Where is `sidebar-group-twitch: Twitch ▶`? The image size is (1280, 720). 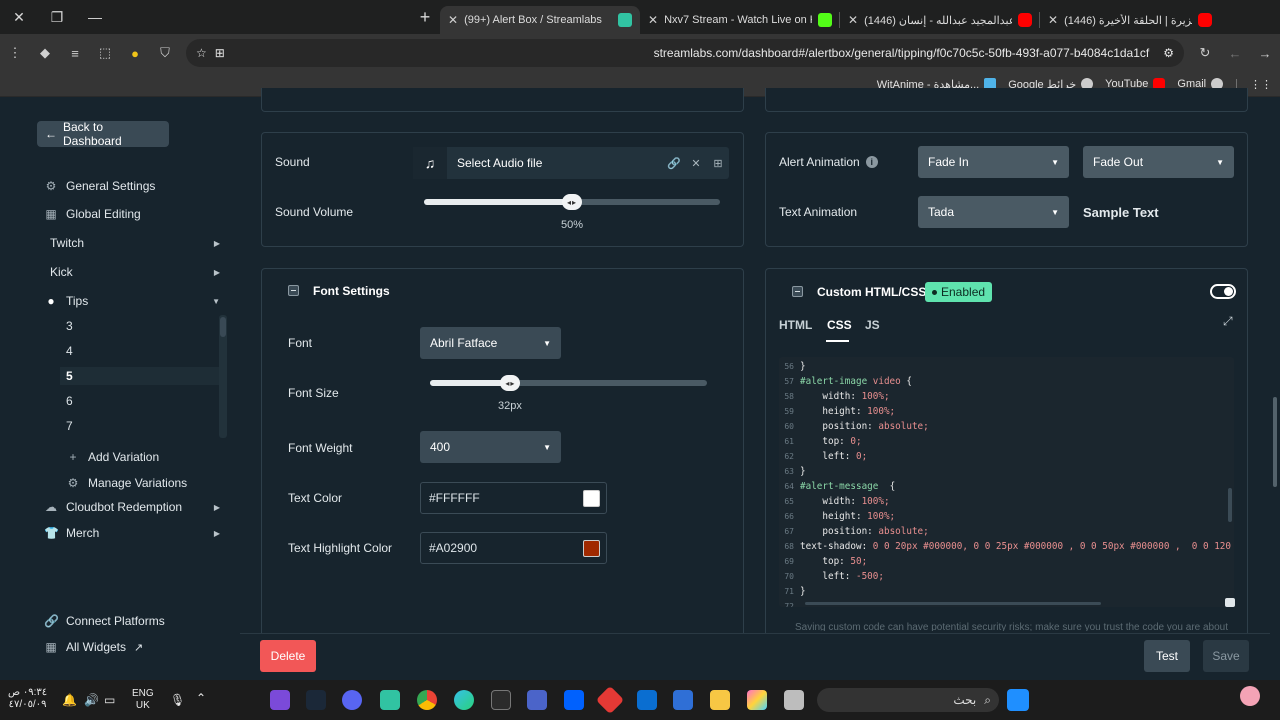
sidebar-group-twitch: Twitch ▶ is located at coordinates (135, 243).